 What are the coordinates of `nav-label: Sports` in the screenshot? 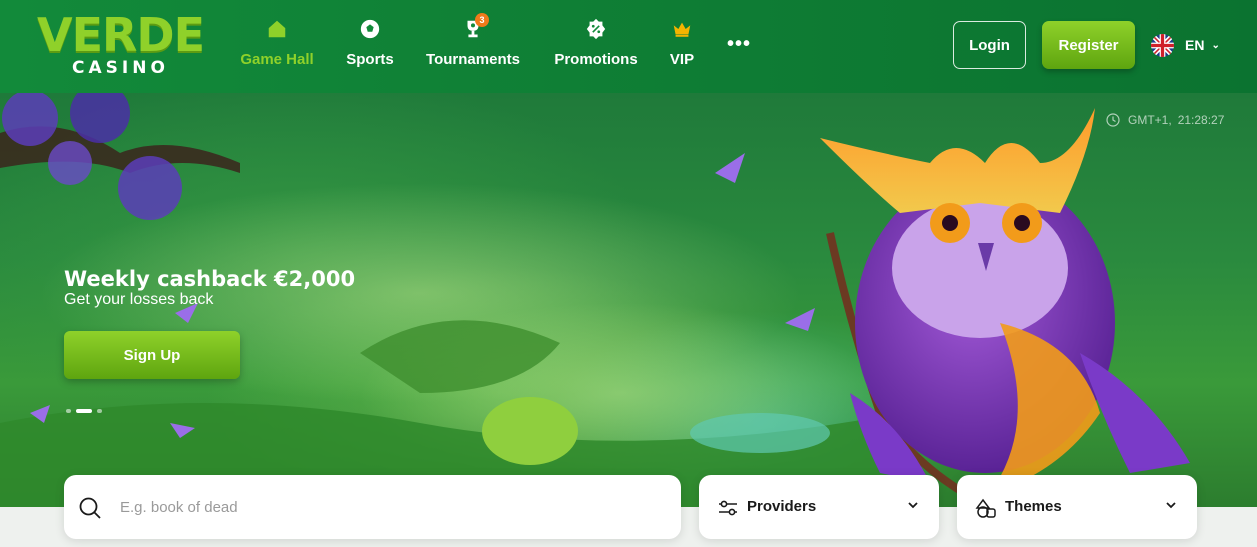 It's located at (370, 59).